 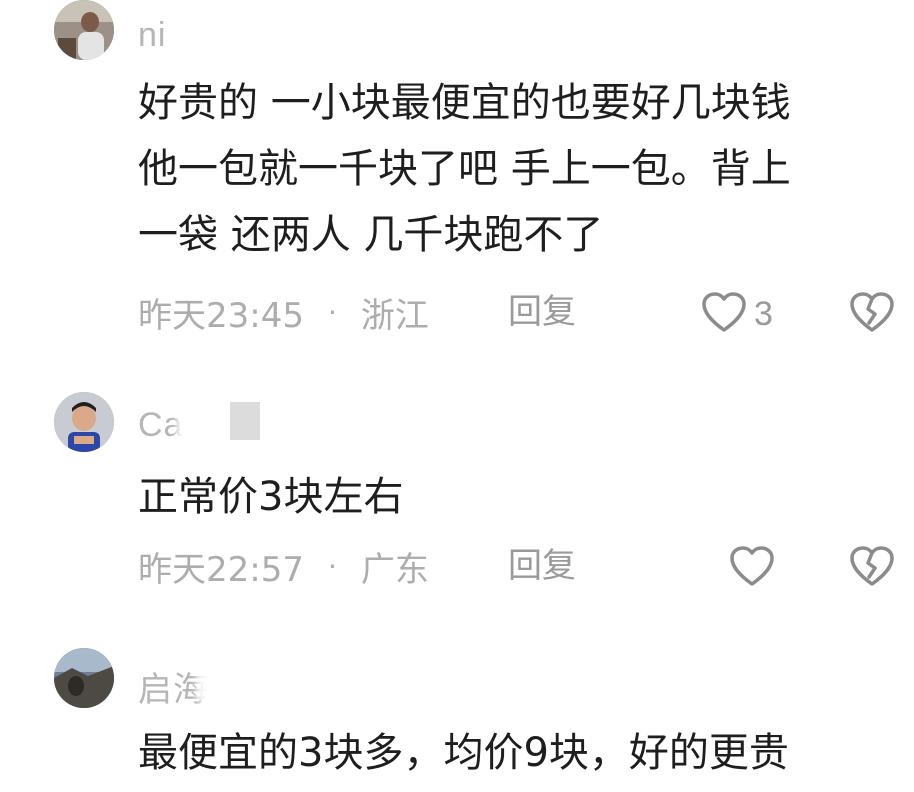 I want to click on like-button: 3, so click(x=736, y=314).